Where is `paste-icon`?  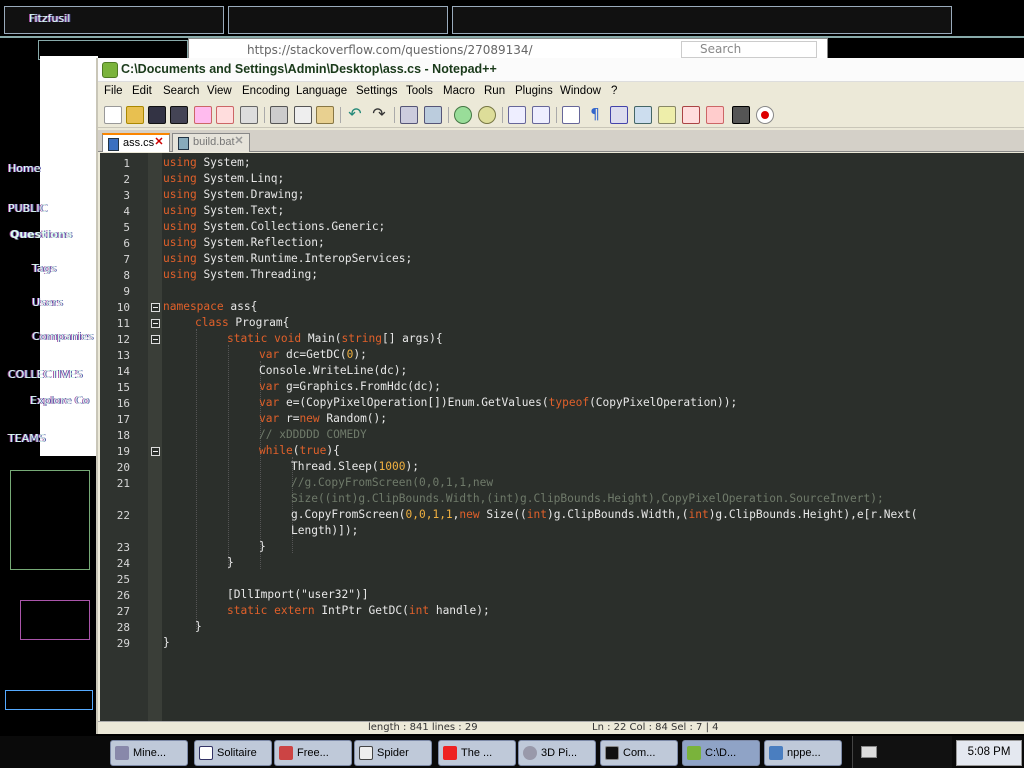 paste-icon is located at coordinates (325, 115).